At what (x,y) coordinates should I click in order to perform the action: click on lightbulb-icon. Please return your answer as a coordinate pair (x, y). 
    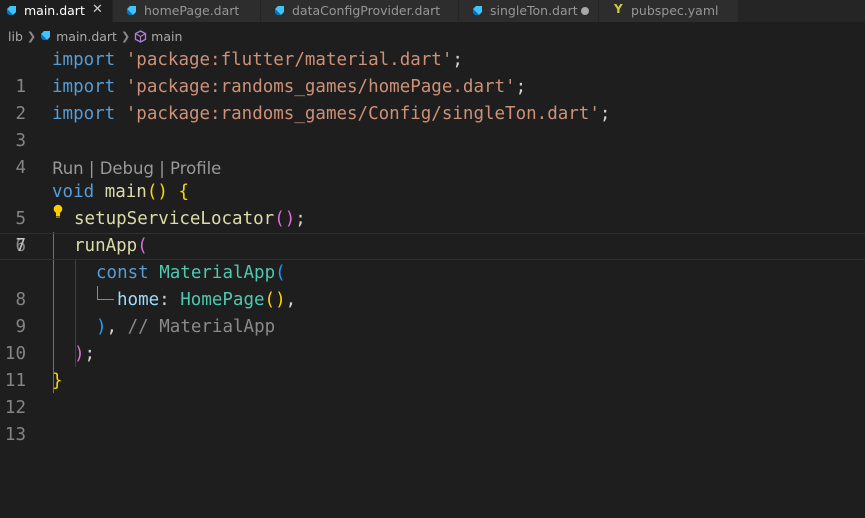
    Looking at the image, I should click on (58, 213).